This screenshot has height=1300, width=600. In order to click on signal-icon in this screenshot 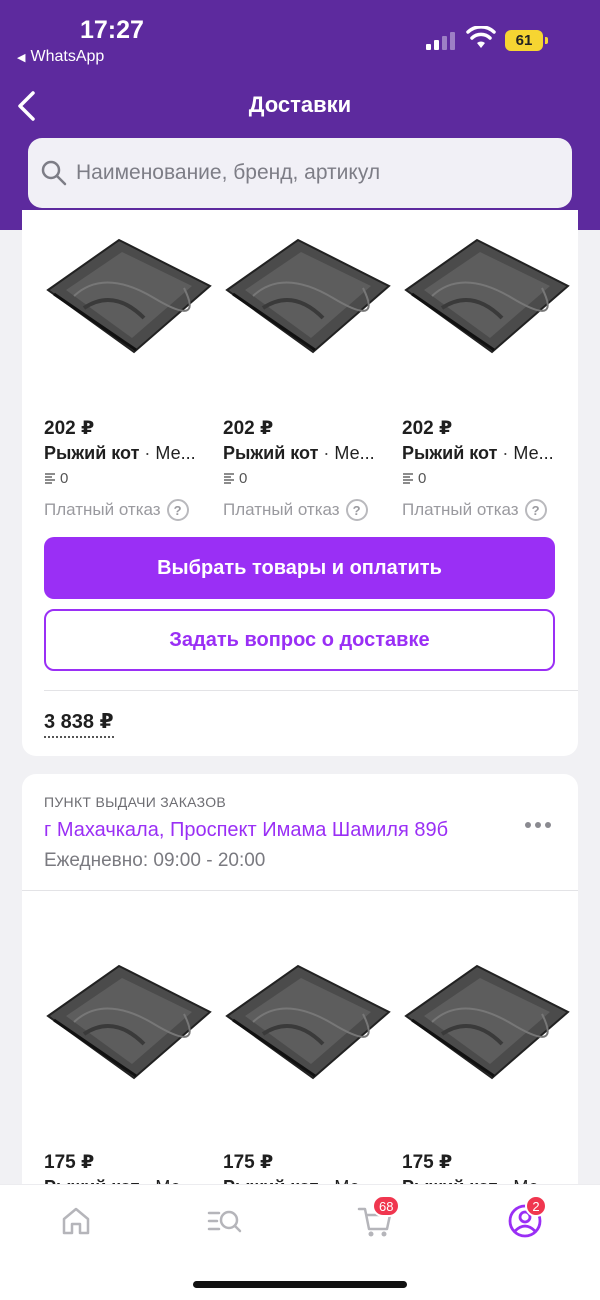, I will do `click(440, 40)`.